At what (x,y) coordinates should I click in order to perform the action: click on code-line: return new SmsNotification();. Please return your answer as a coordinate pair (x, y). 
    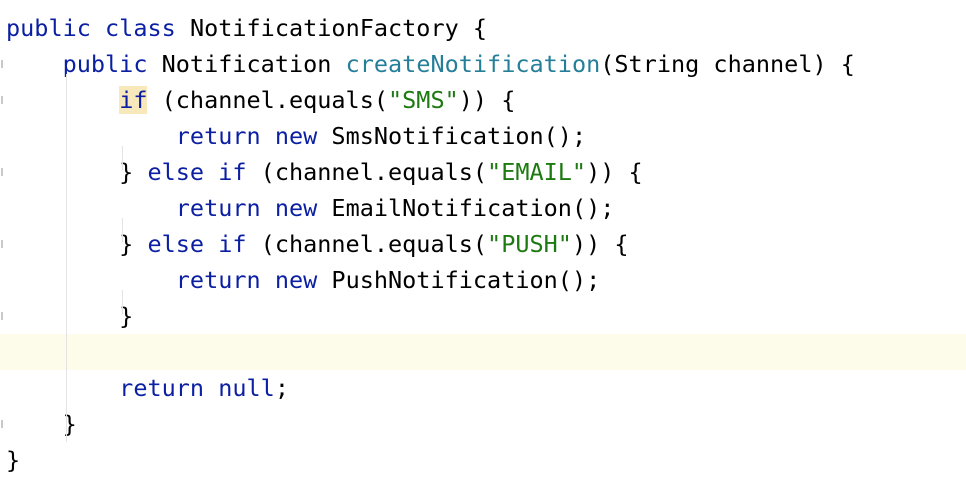
    Looking at the image, I should click on (483, 136).